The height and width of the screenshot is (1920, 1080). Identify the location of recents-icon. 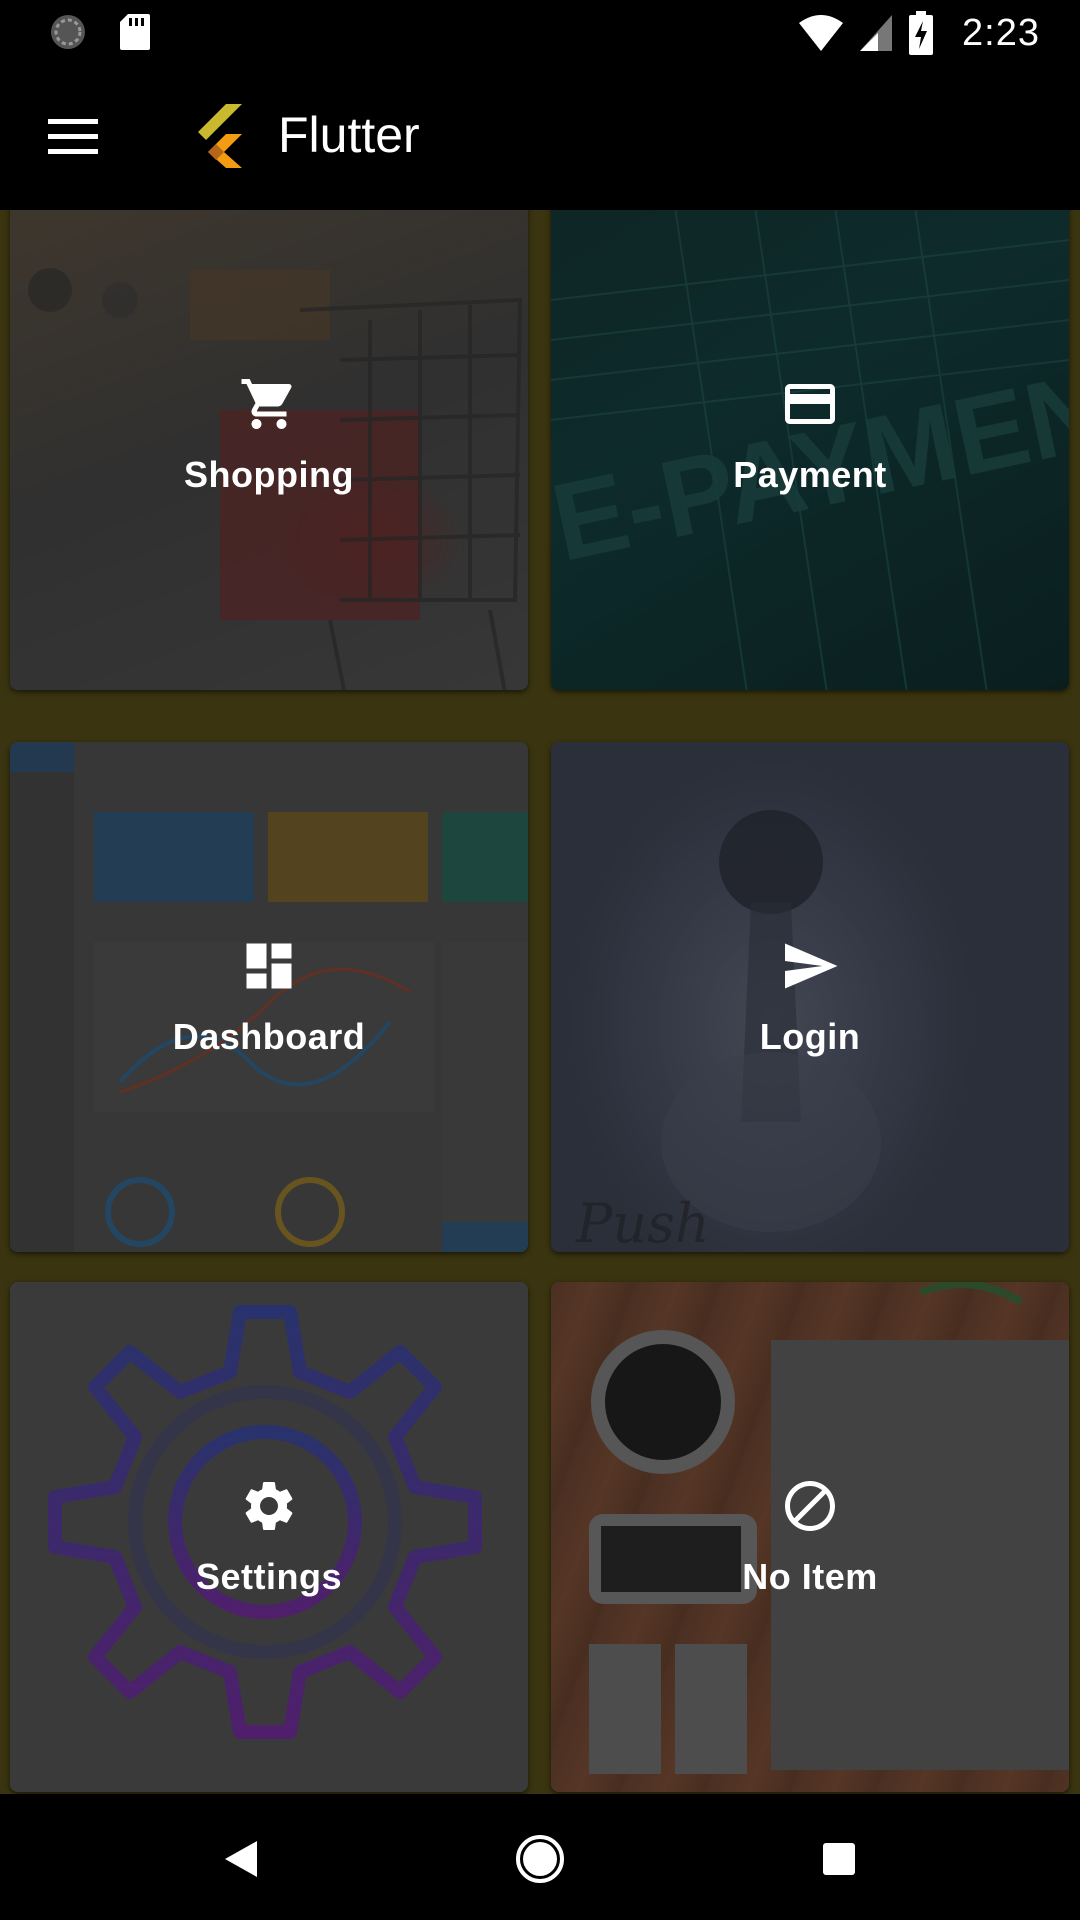
(839, 1859).